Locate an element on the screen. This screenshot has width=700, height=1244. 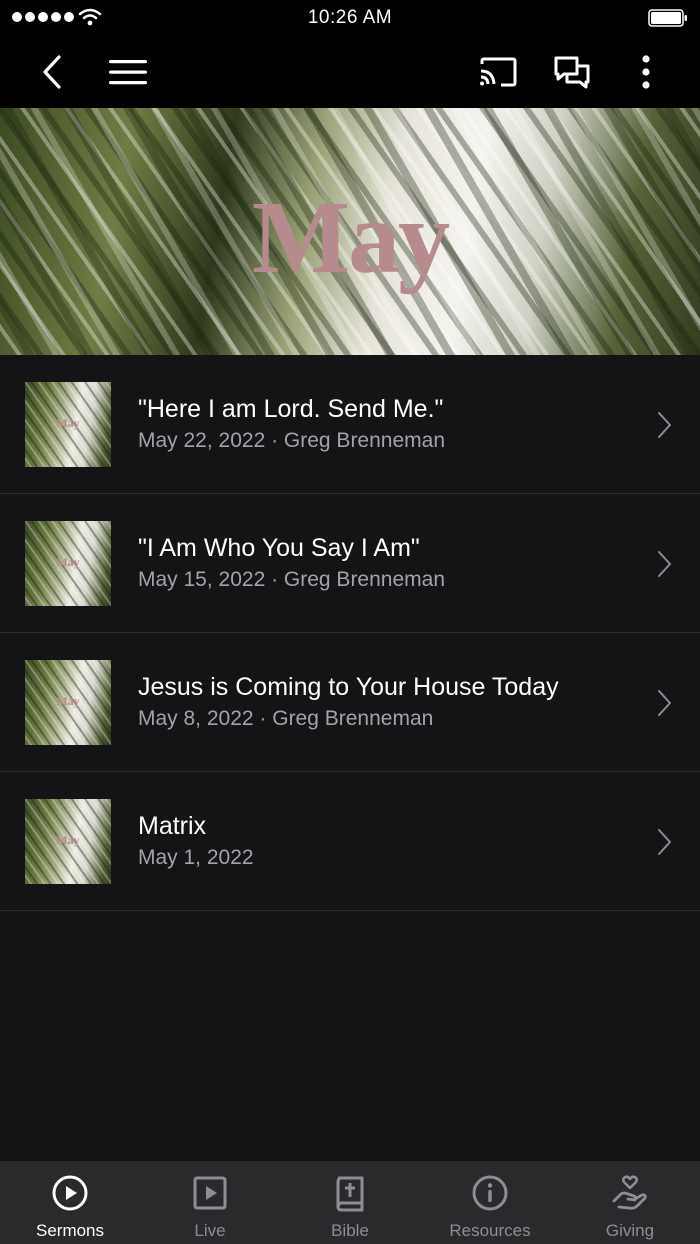
sermon-subtitle: May 22, 2022 · Greg Brenneman is located at coordinates (292, 440).